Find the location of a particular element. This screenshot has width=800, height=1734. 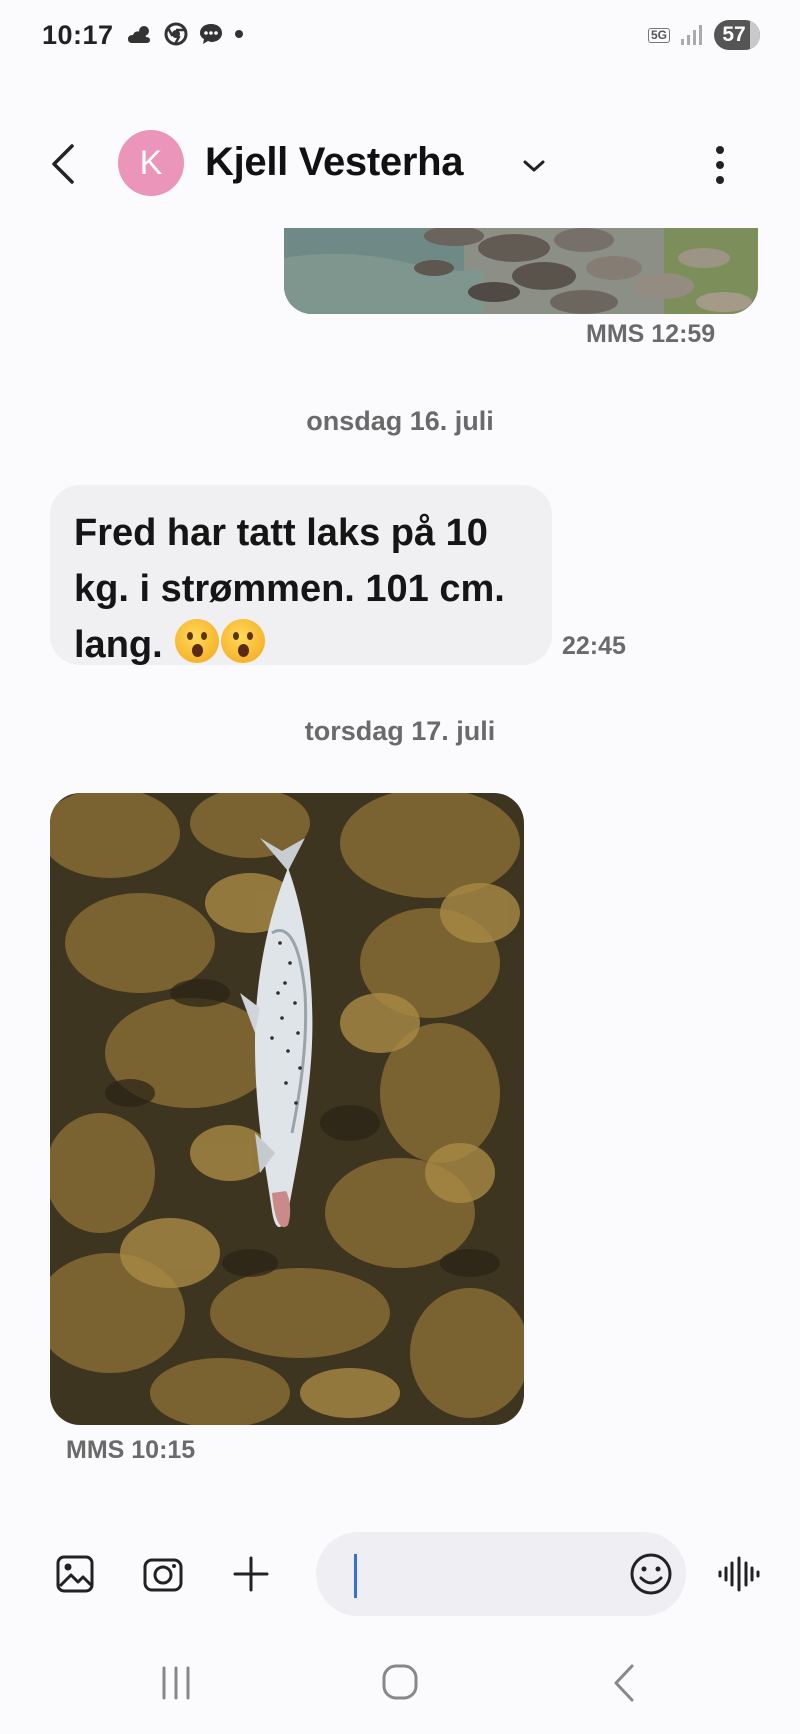

more-vertical-icon is located at coordinates (720, 165).